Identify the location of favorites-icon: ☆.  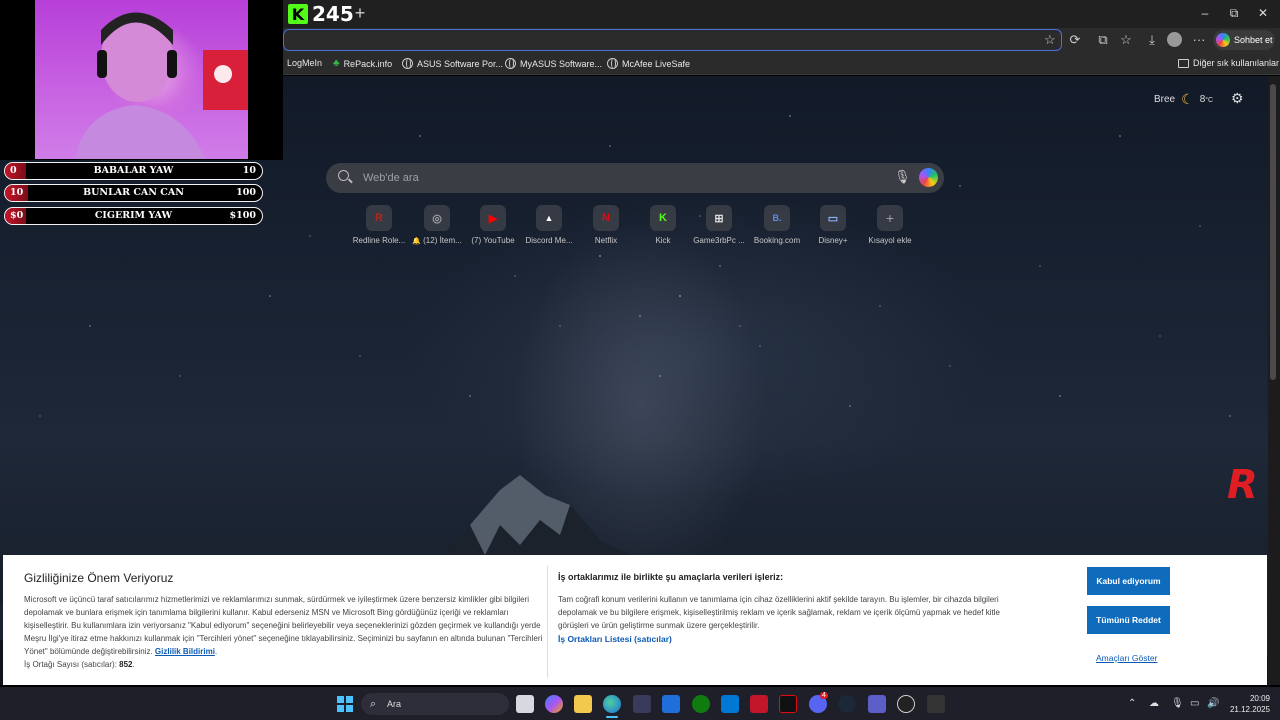
(1126, 40).